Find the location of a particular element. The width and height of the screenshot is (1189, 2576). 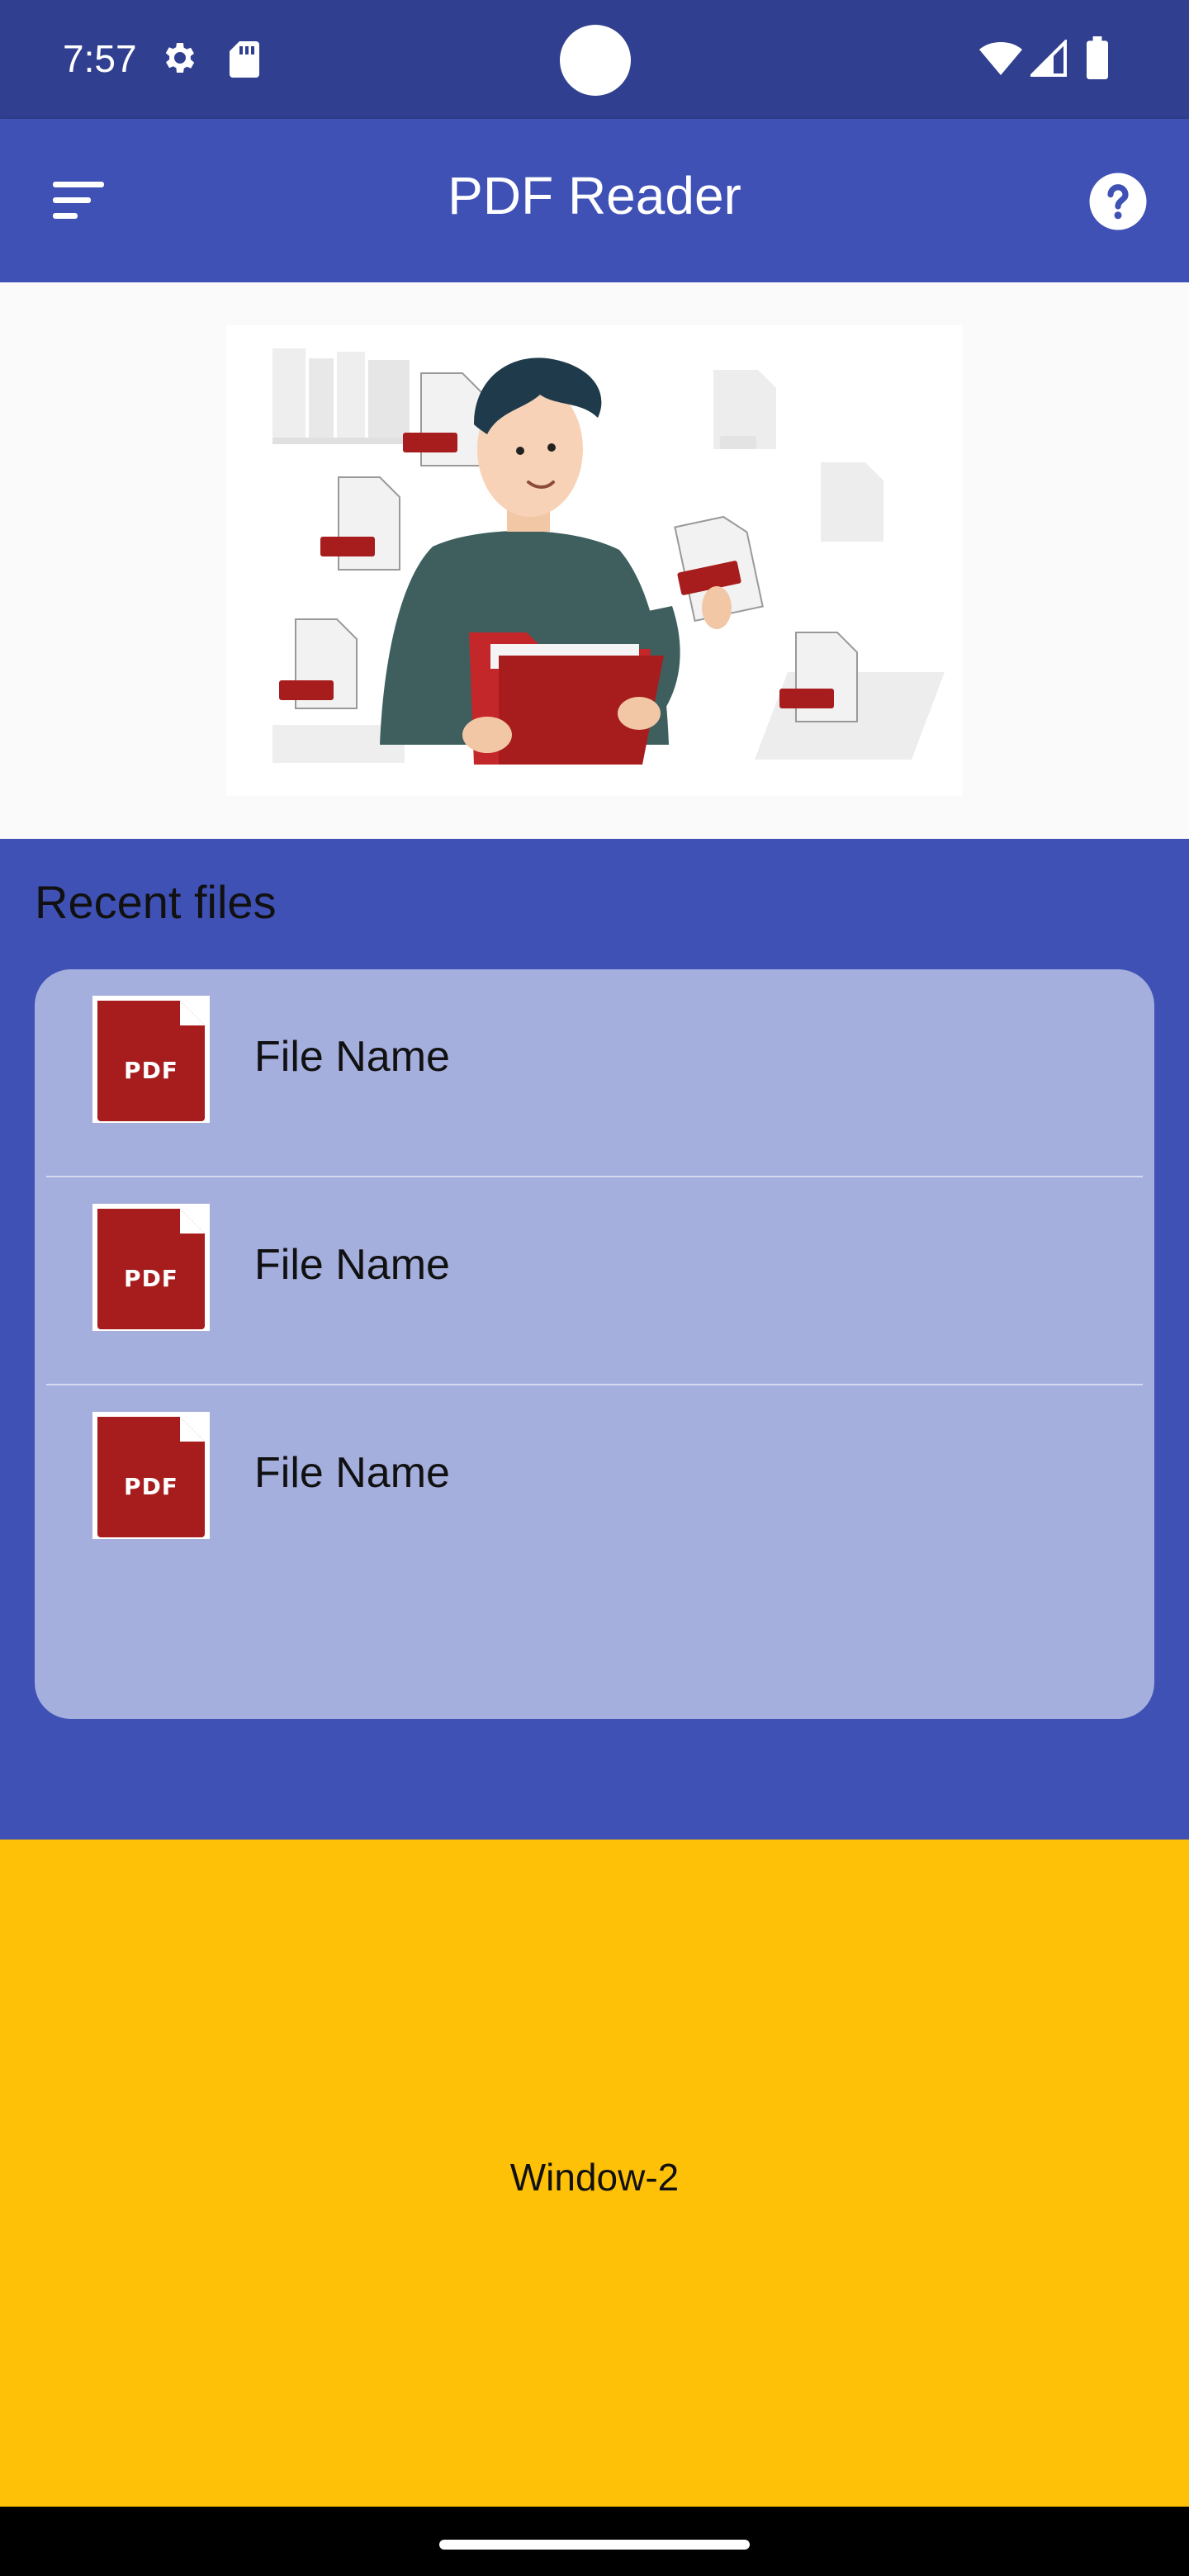

app-bar: PDF Reader is located at coordinates (594, 200).